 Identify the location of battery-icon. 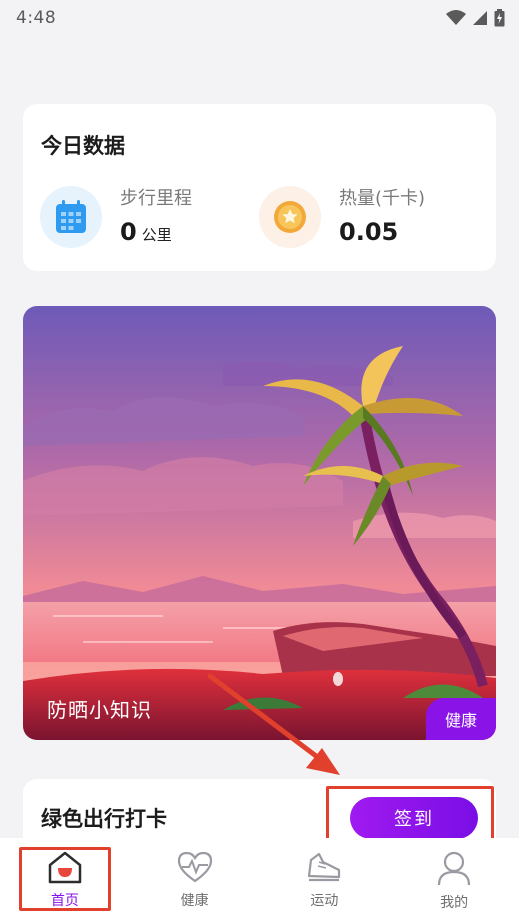
(499, 18).